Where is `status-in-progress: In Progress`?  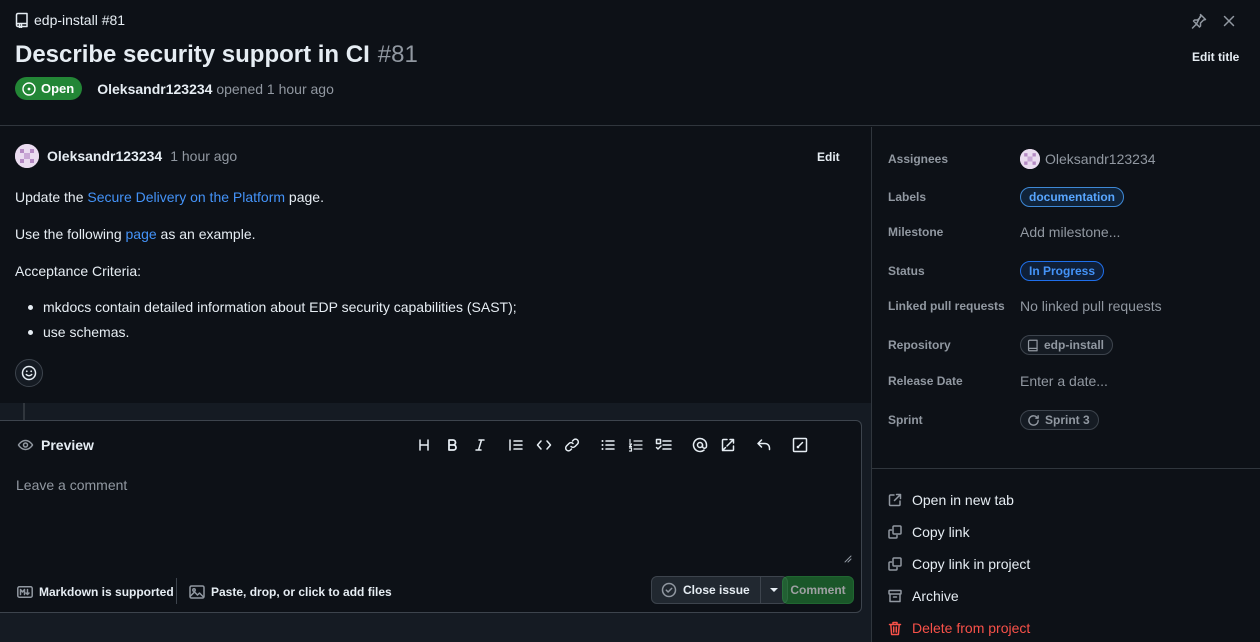 status-in-progress: In Progress is located at coordinates (1062, 271).